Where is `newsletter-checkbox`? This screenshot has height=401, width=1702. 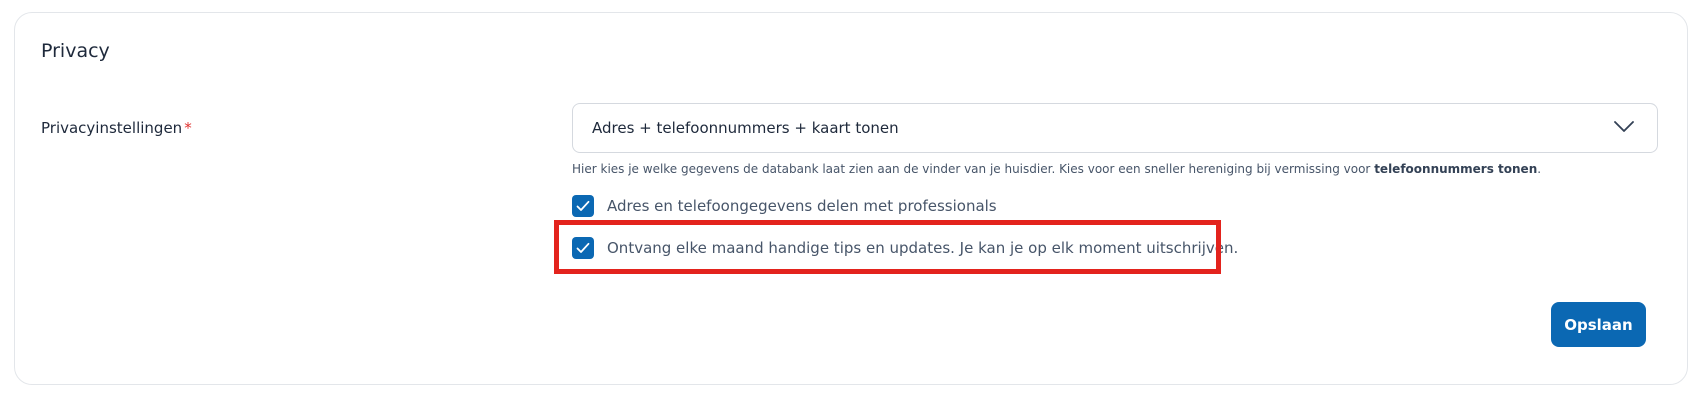
newsletter-checkbox is located at coordinates (583, 248).